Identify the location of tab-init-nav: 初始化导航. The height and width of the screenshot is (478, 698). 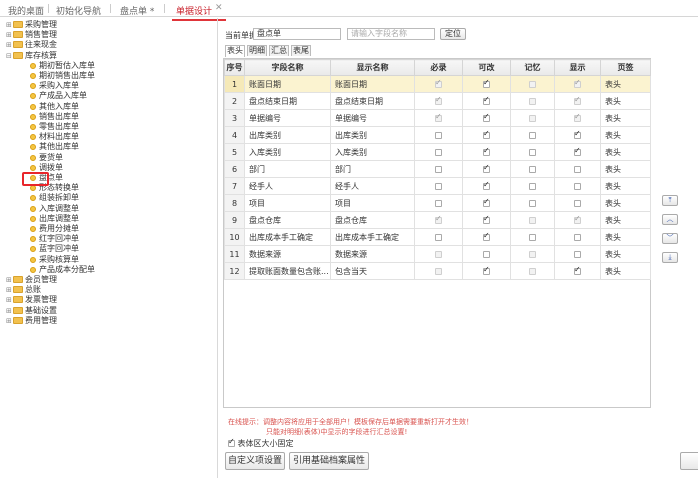
(78, 10).